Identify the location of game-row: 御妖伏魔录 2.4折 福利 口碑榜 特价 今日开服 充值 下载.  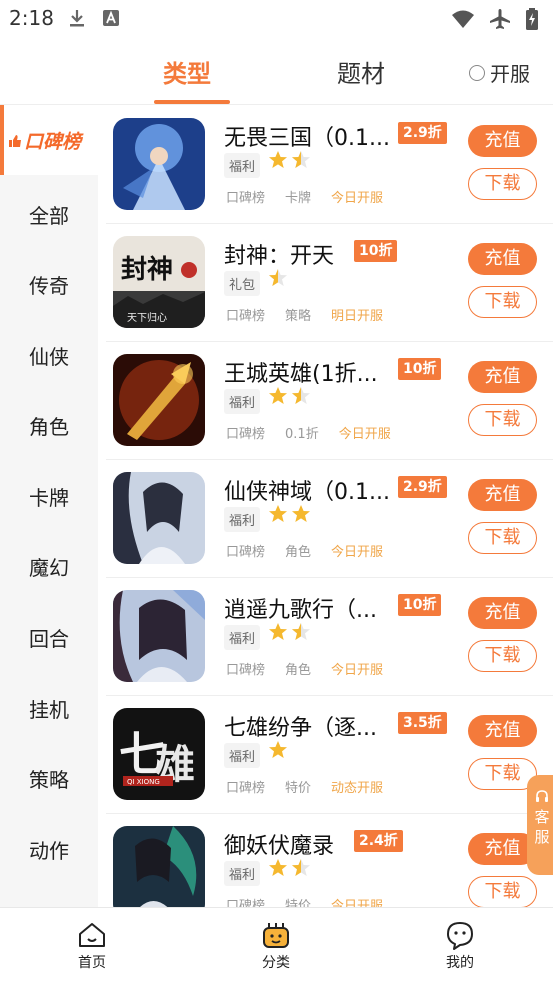
(329, 860).